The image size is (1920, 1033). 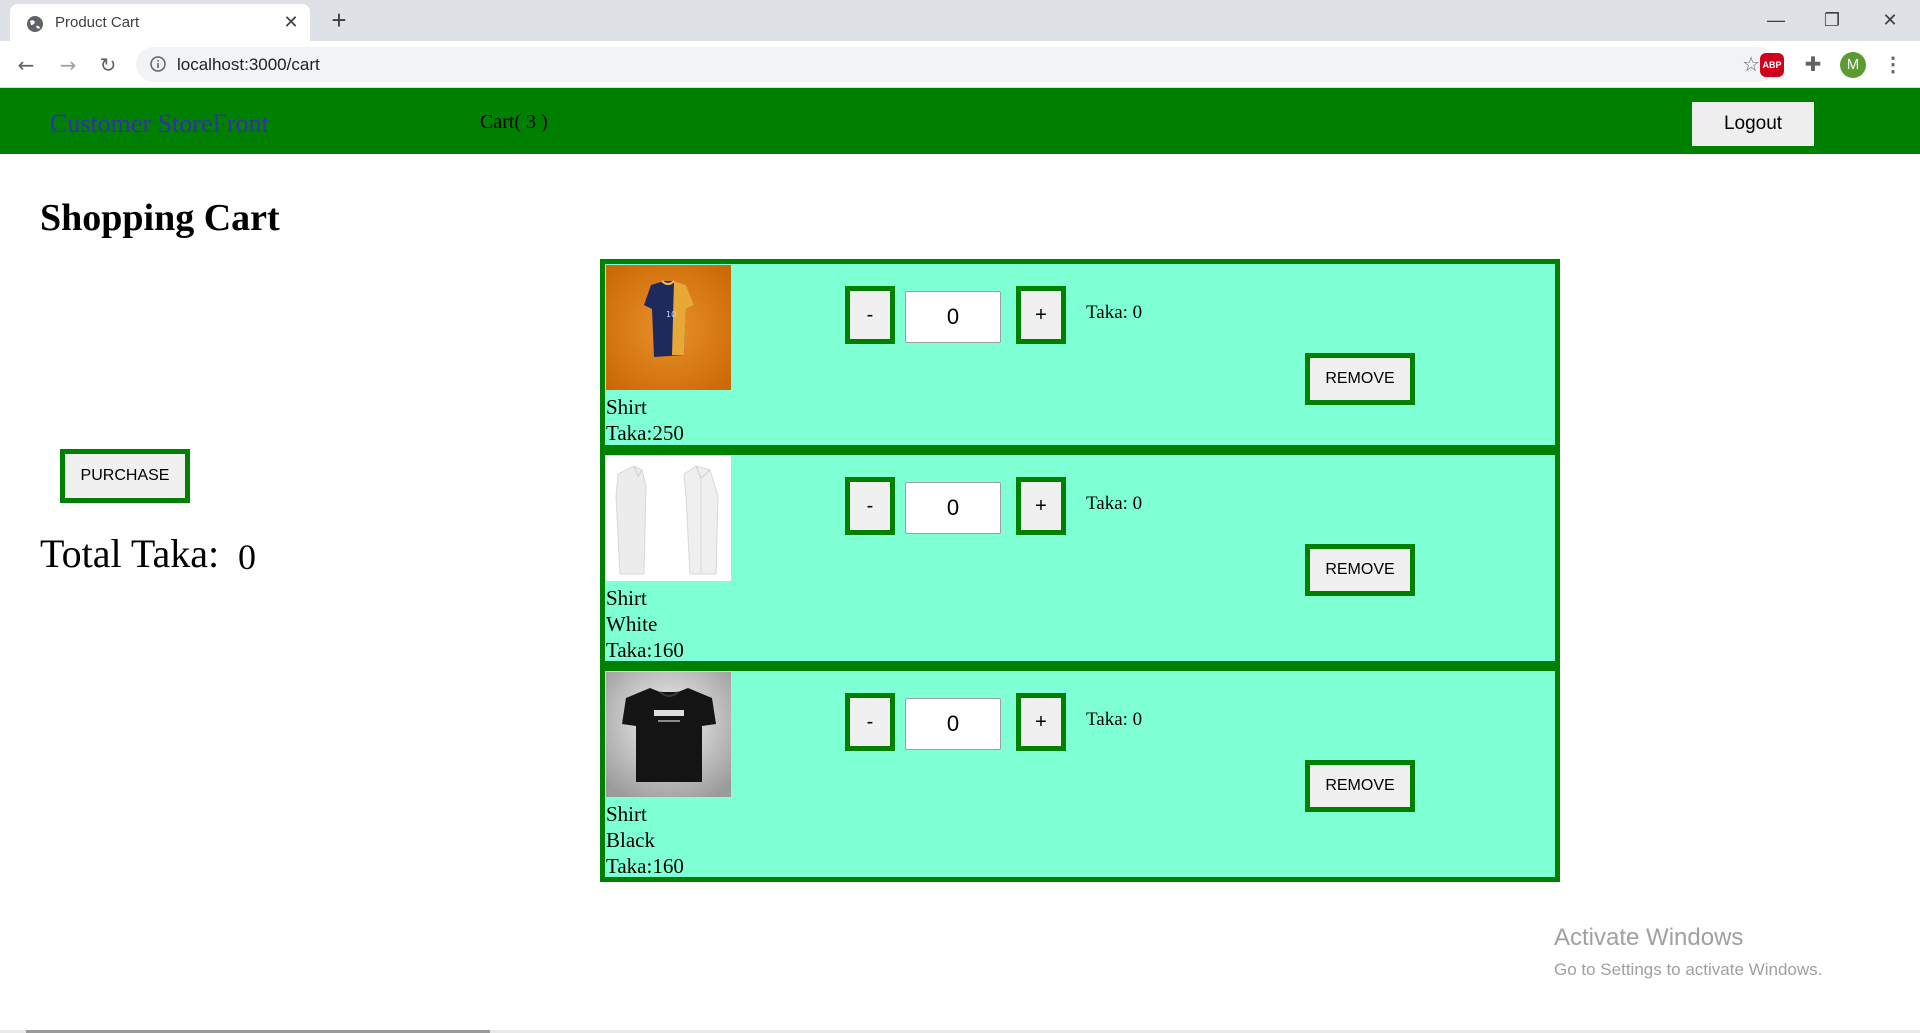 I want to click on restore-icon: ❐, so click(x=1832, y=20).